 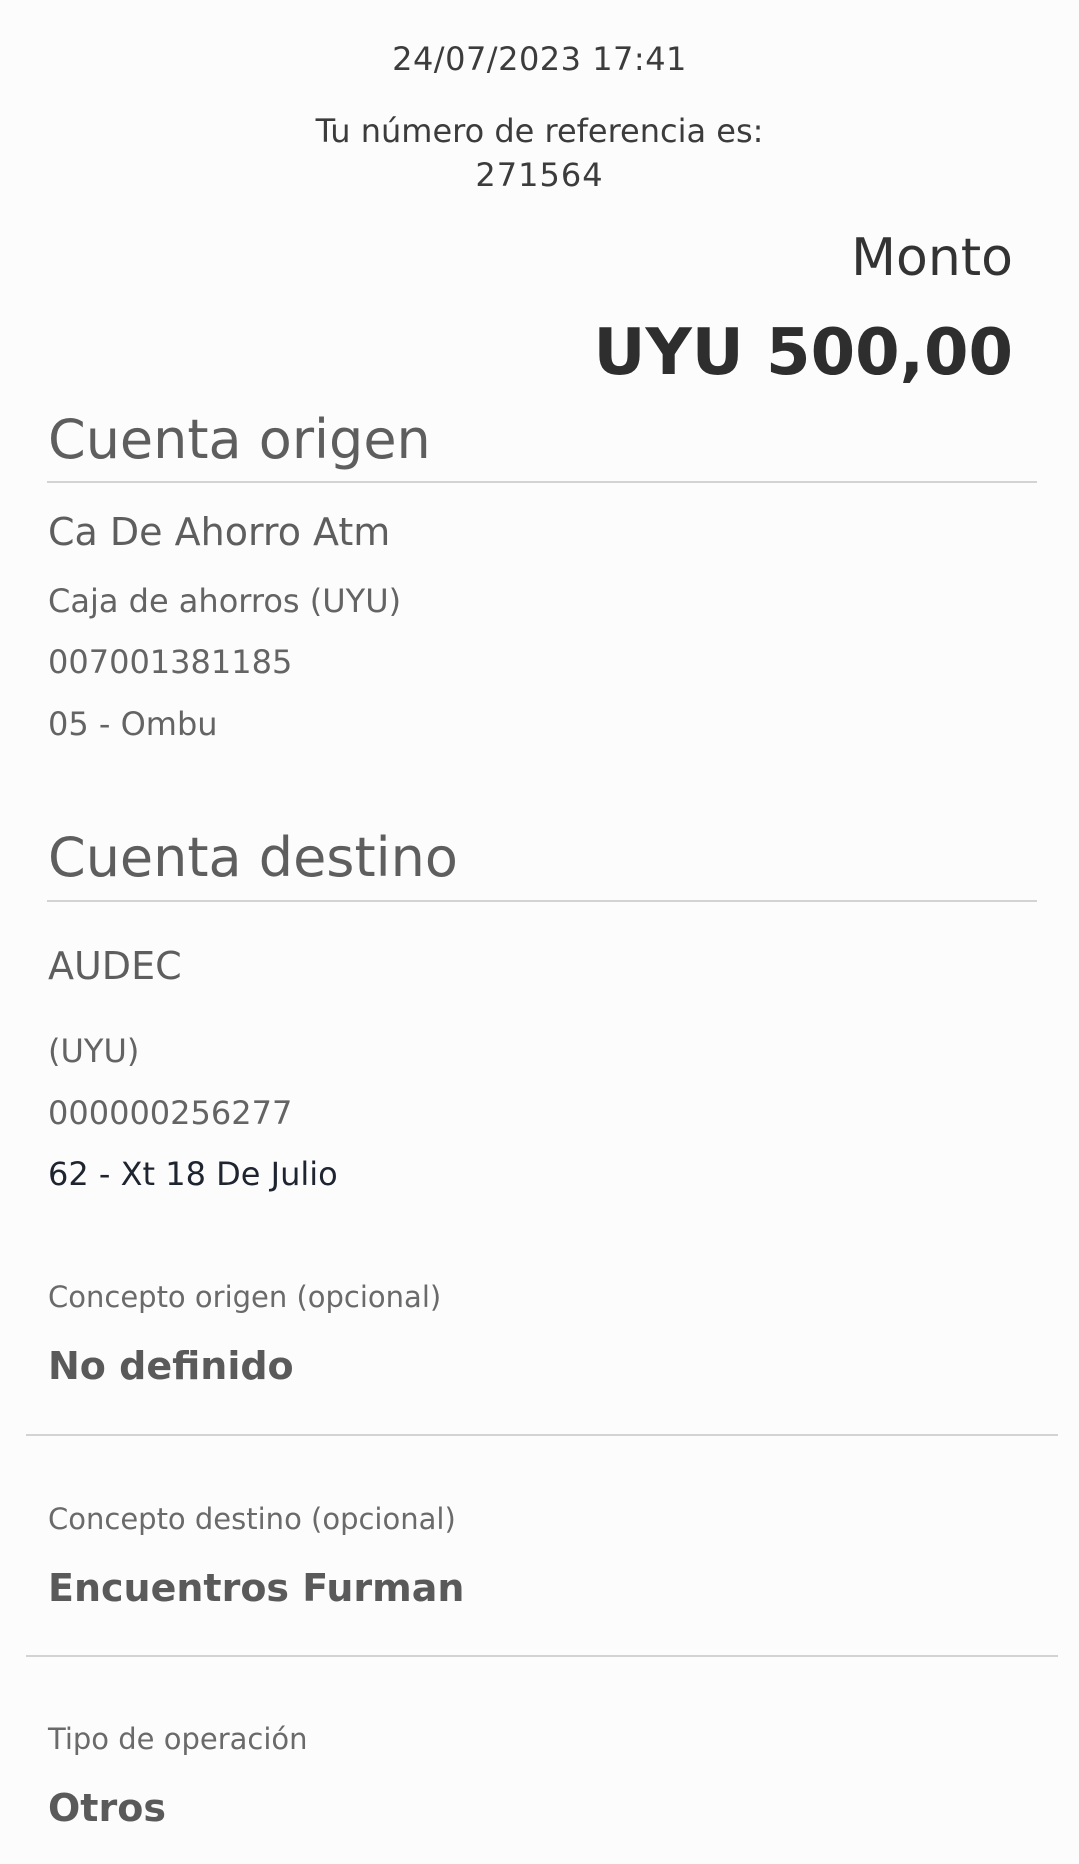 What do you see at coordinates (133, 724) in the screenshot?
I see `origin-branch: 05 - Ombu` at bounding box center [133, 724].